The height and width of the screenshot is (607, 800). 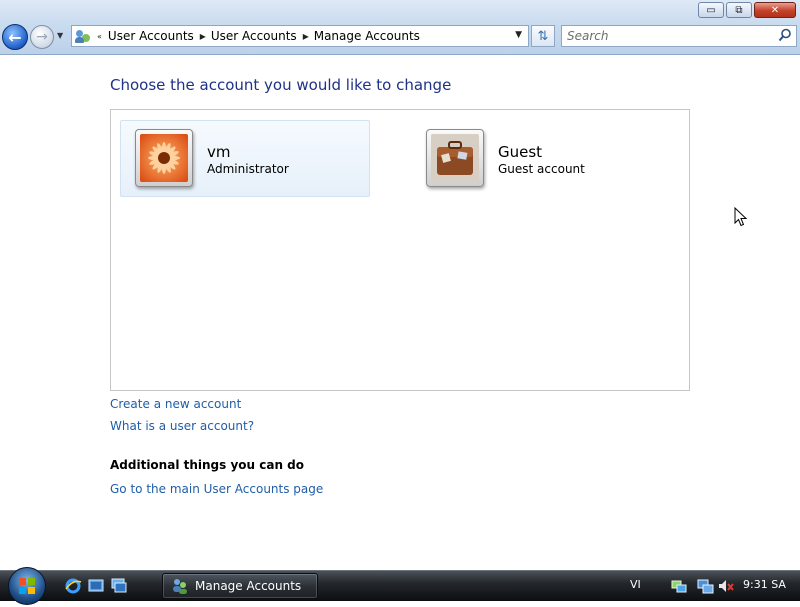 I want to click on volume-muted-icon, so click(x=726, y=586).